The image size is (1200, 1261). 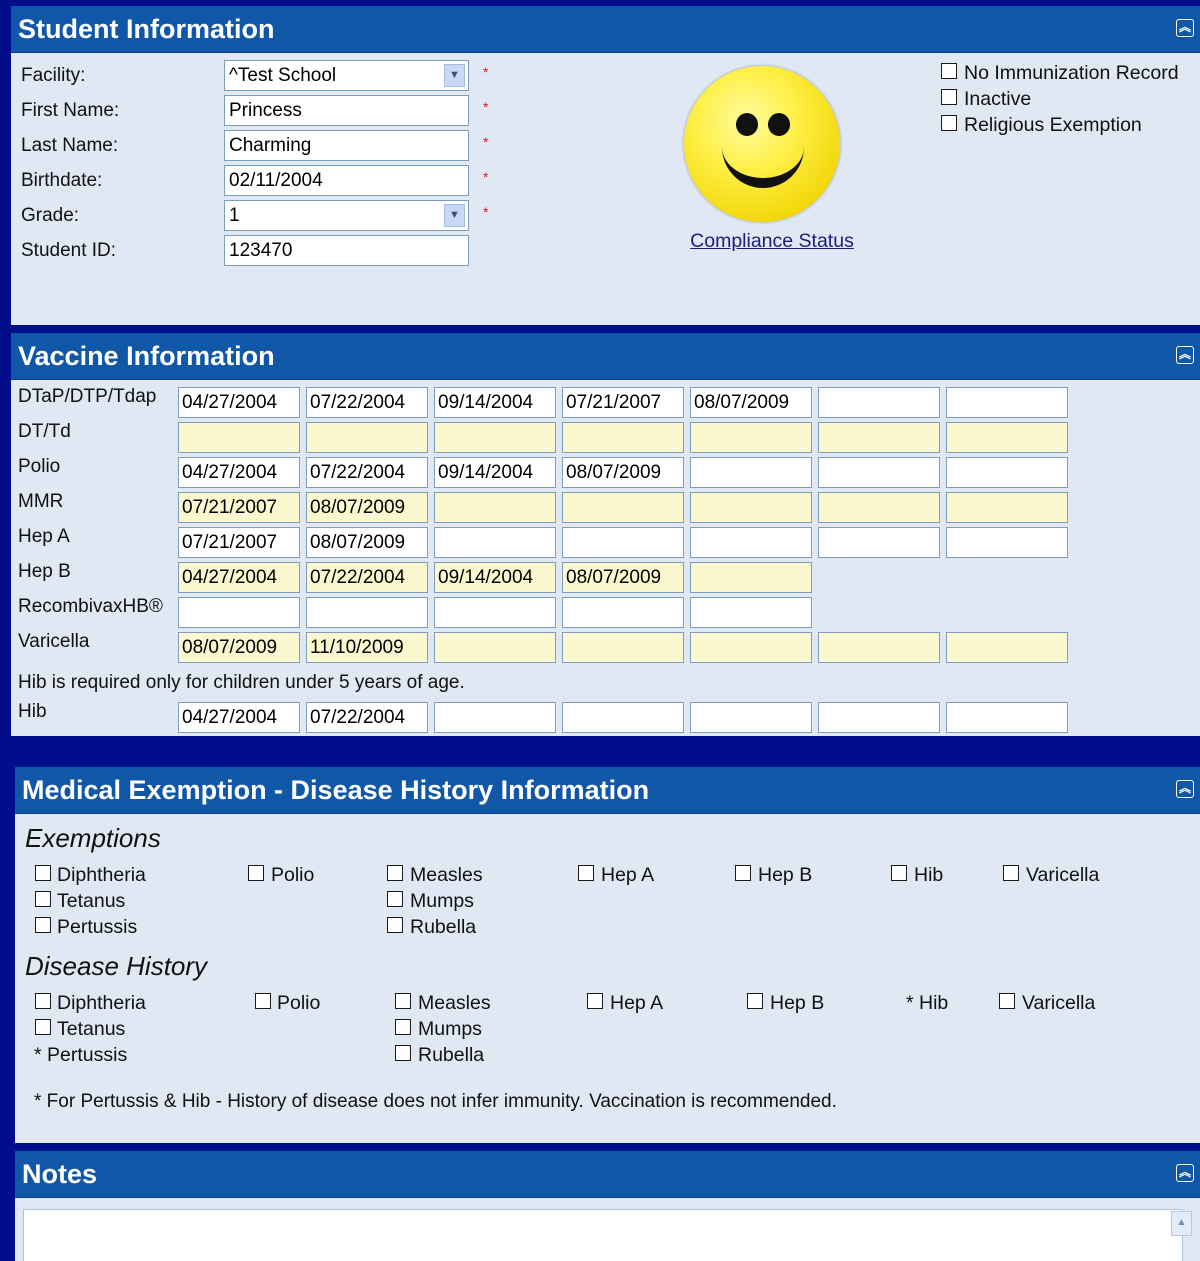 I want to click on history-hep-a-checkbox, so click(x=595, y=1001).